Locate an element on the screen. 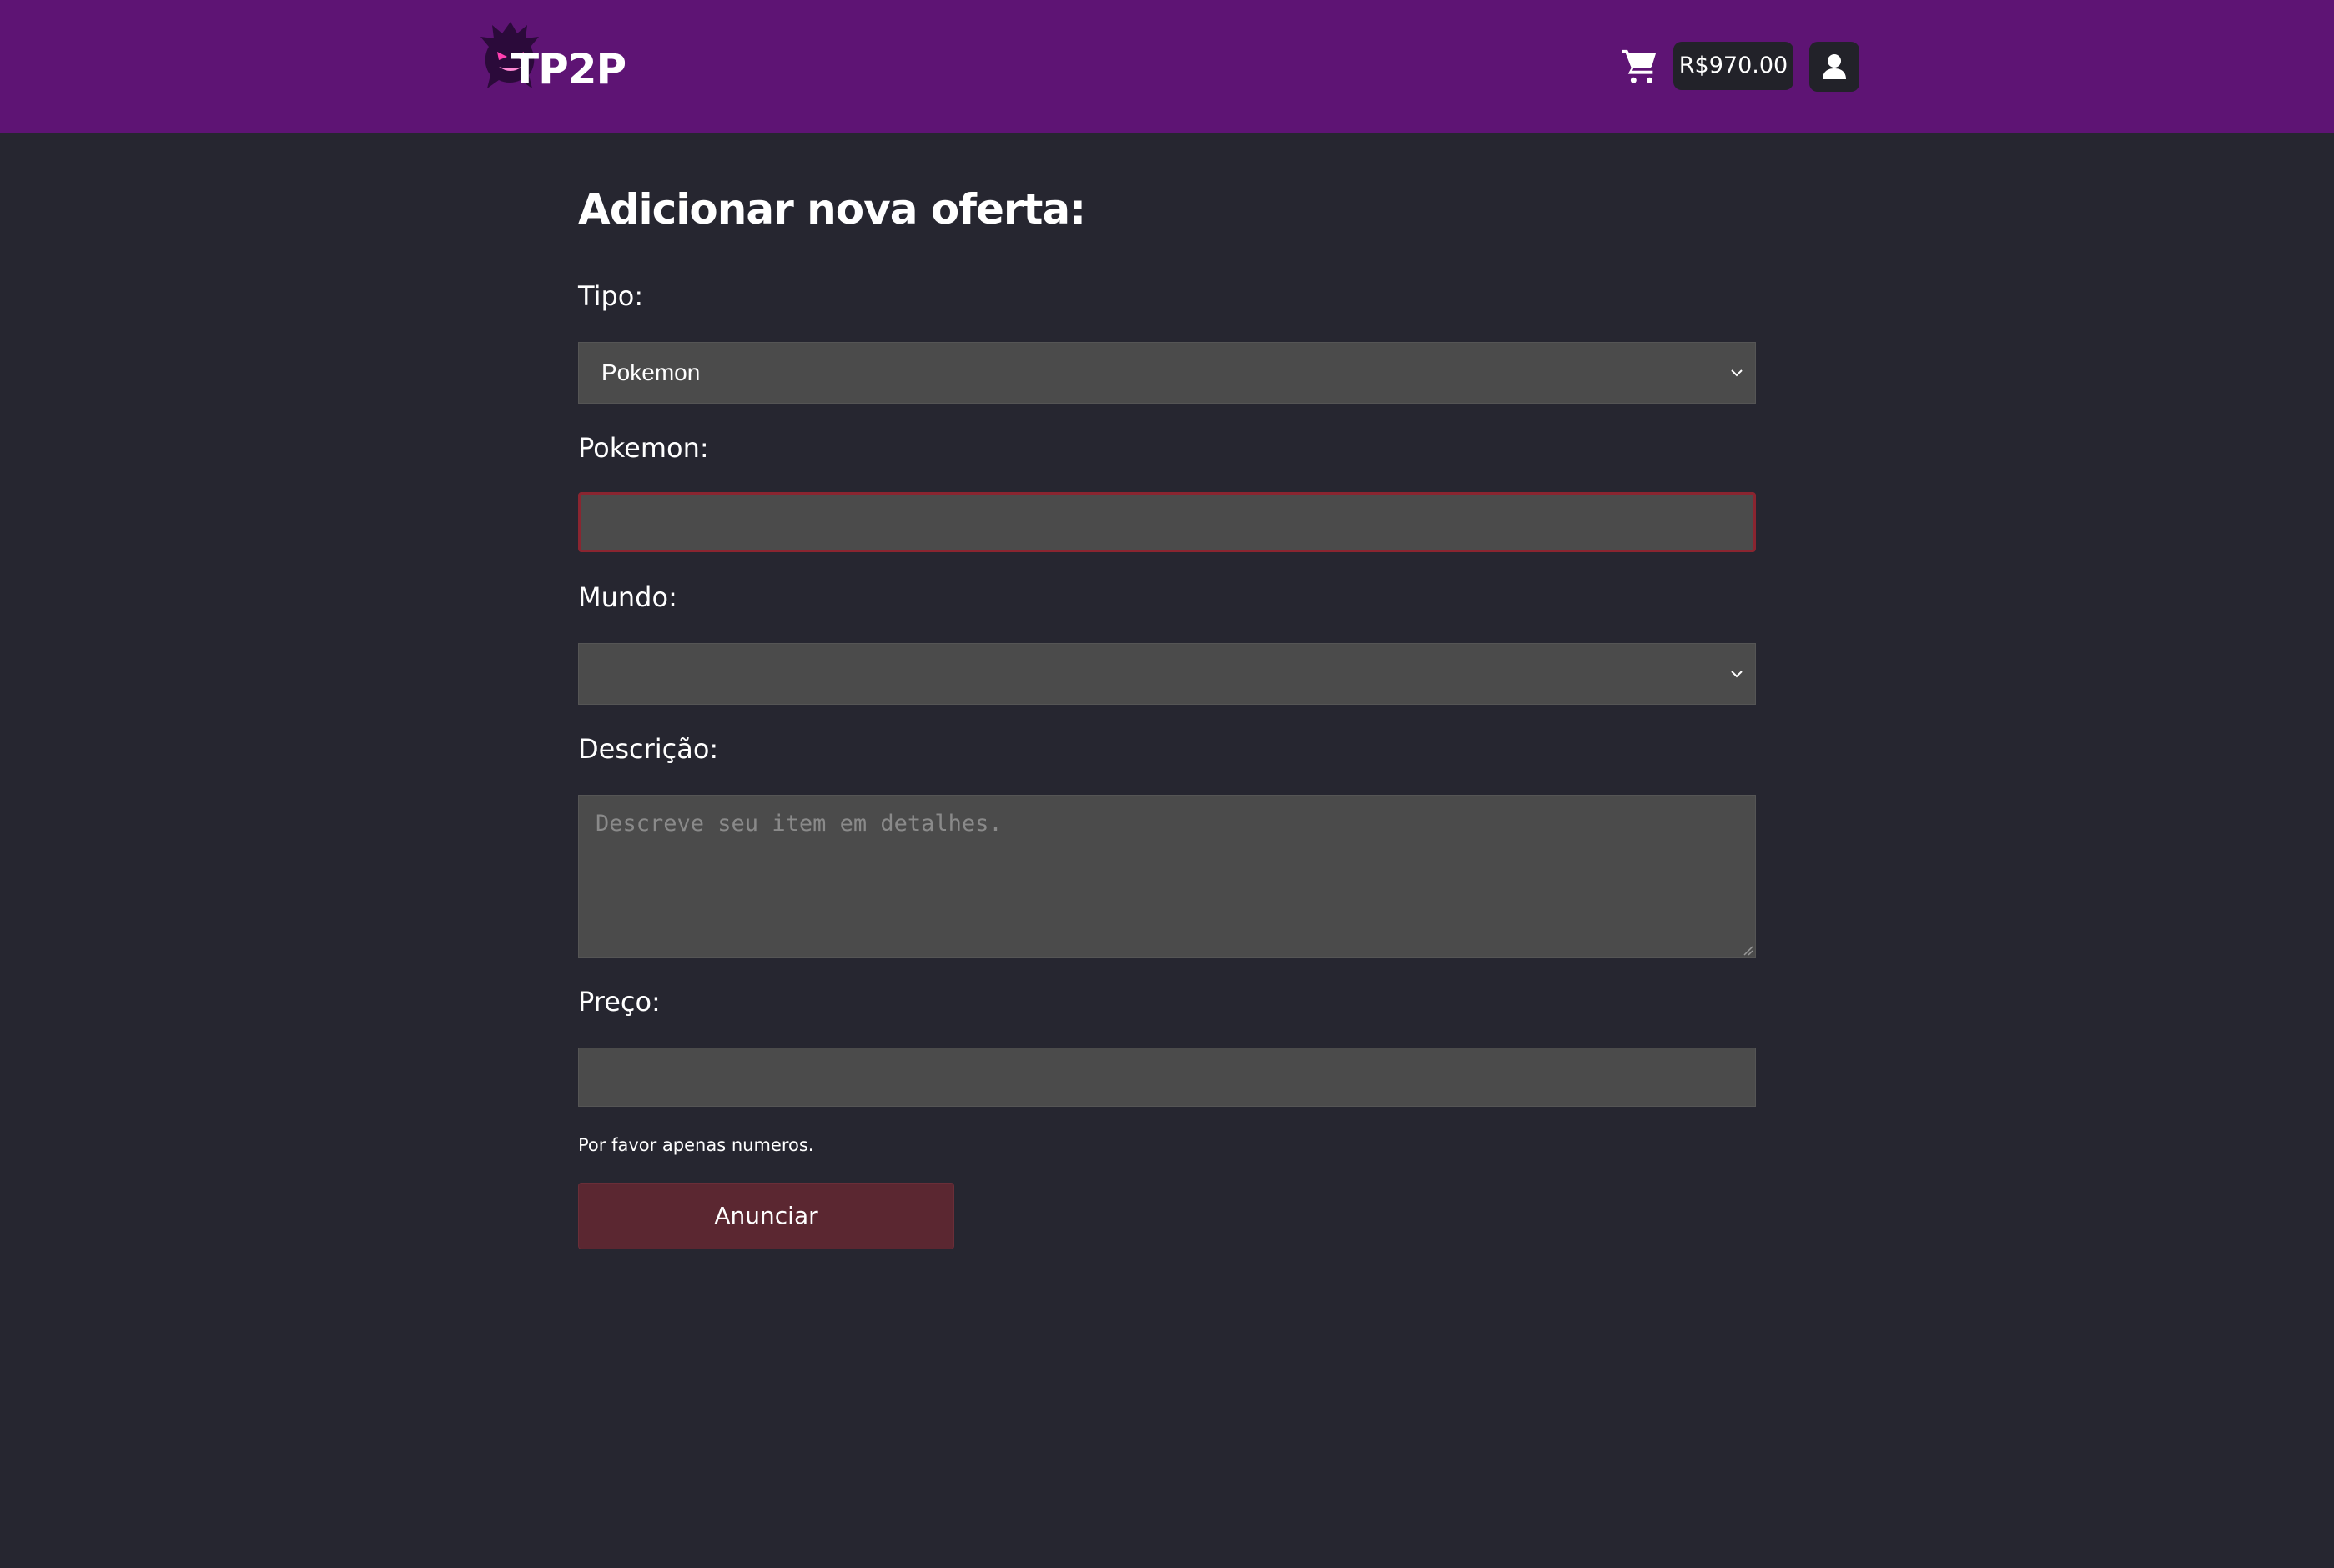  resize-handle-icon is located at coordinates (1747, 950).